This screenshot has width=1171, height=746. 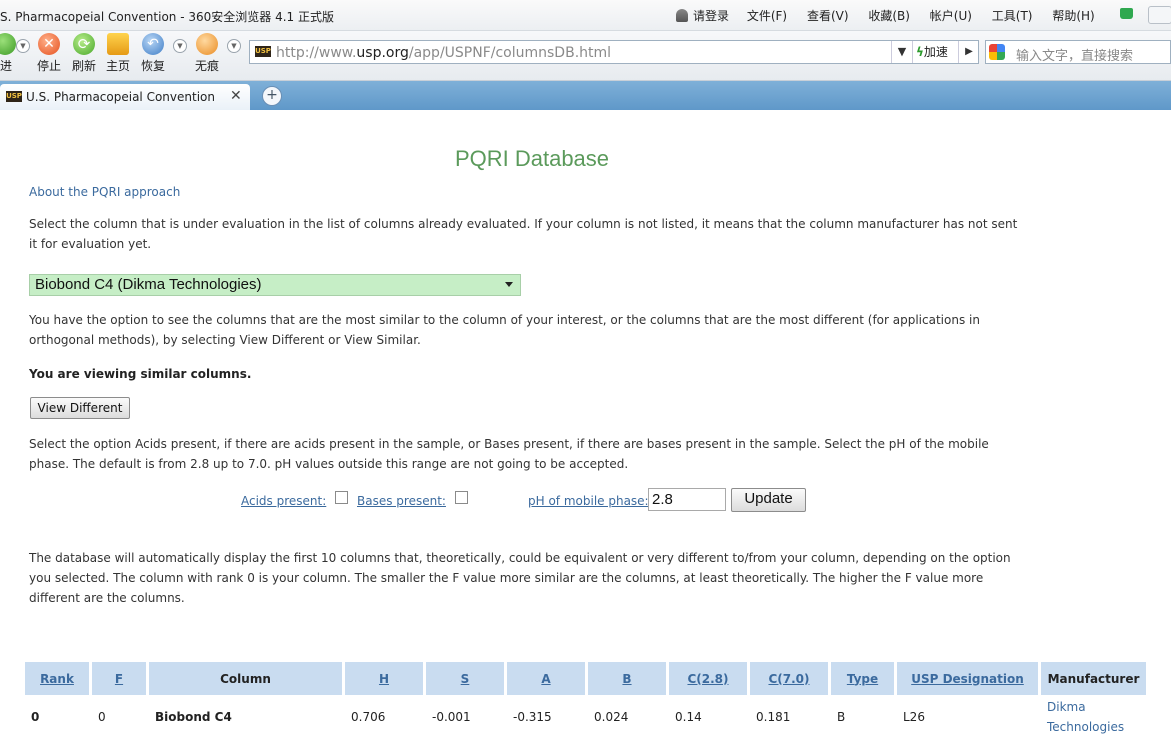 I want to click on forward-label: 进, so click(x=6, y=66).